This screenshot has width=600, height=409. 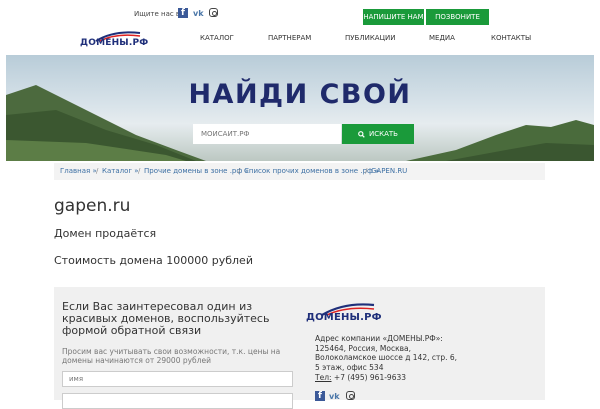 What do you see at coordinates (92, 206) in the screenshot?
I see `domain-name-heading: gapen.ru` at bounding box center [92, 206].